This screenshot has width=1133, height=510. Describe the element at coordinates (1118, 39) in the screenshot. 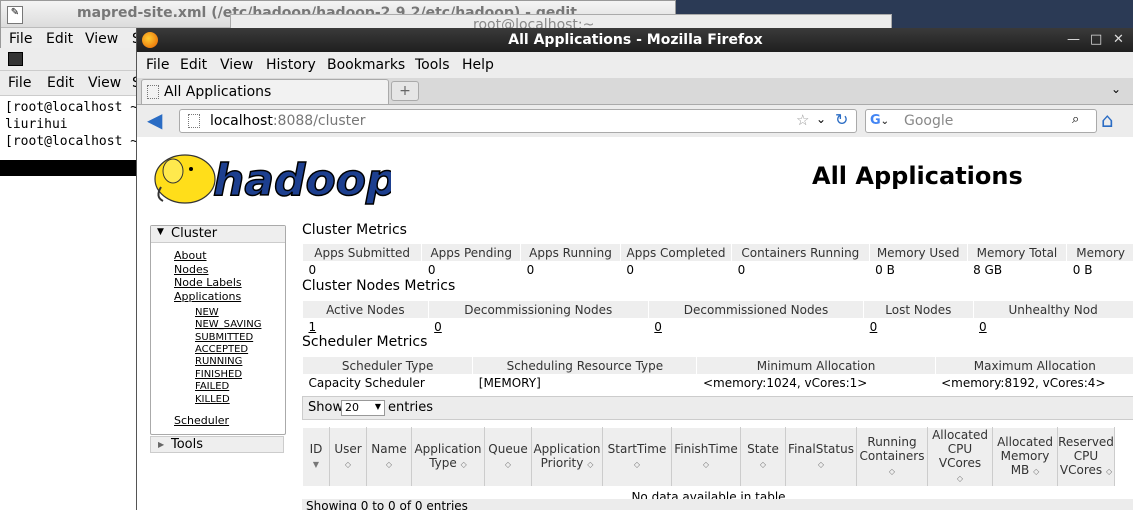

I see `close-icon: ✕` at that location.